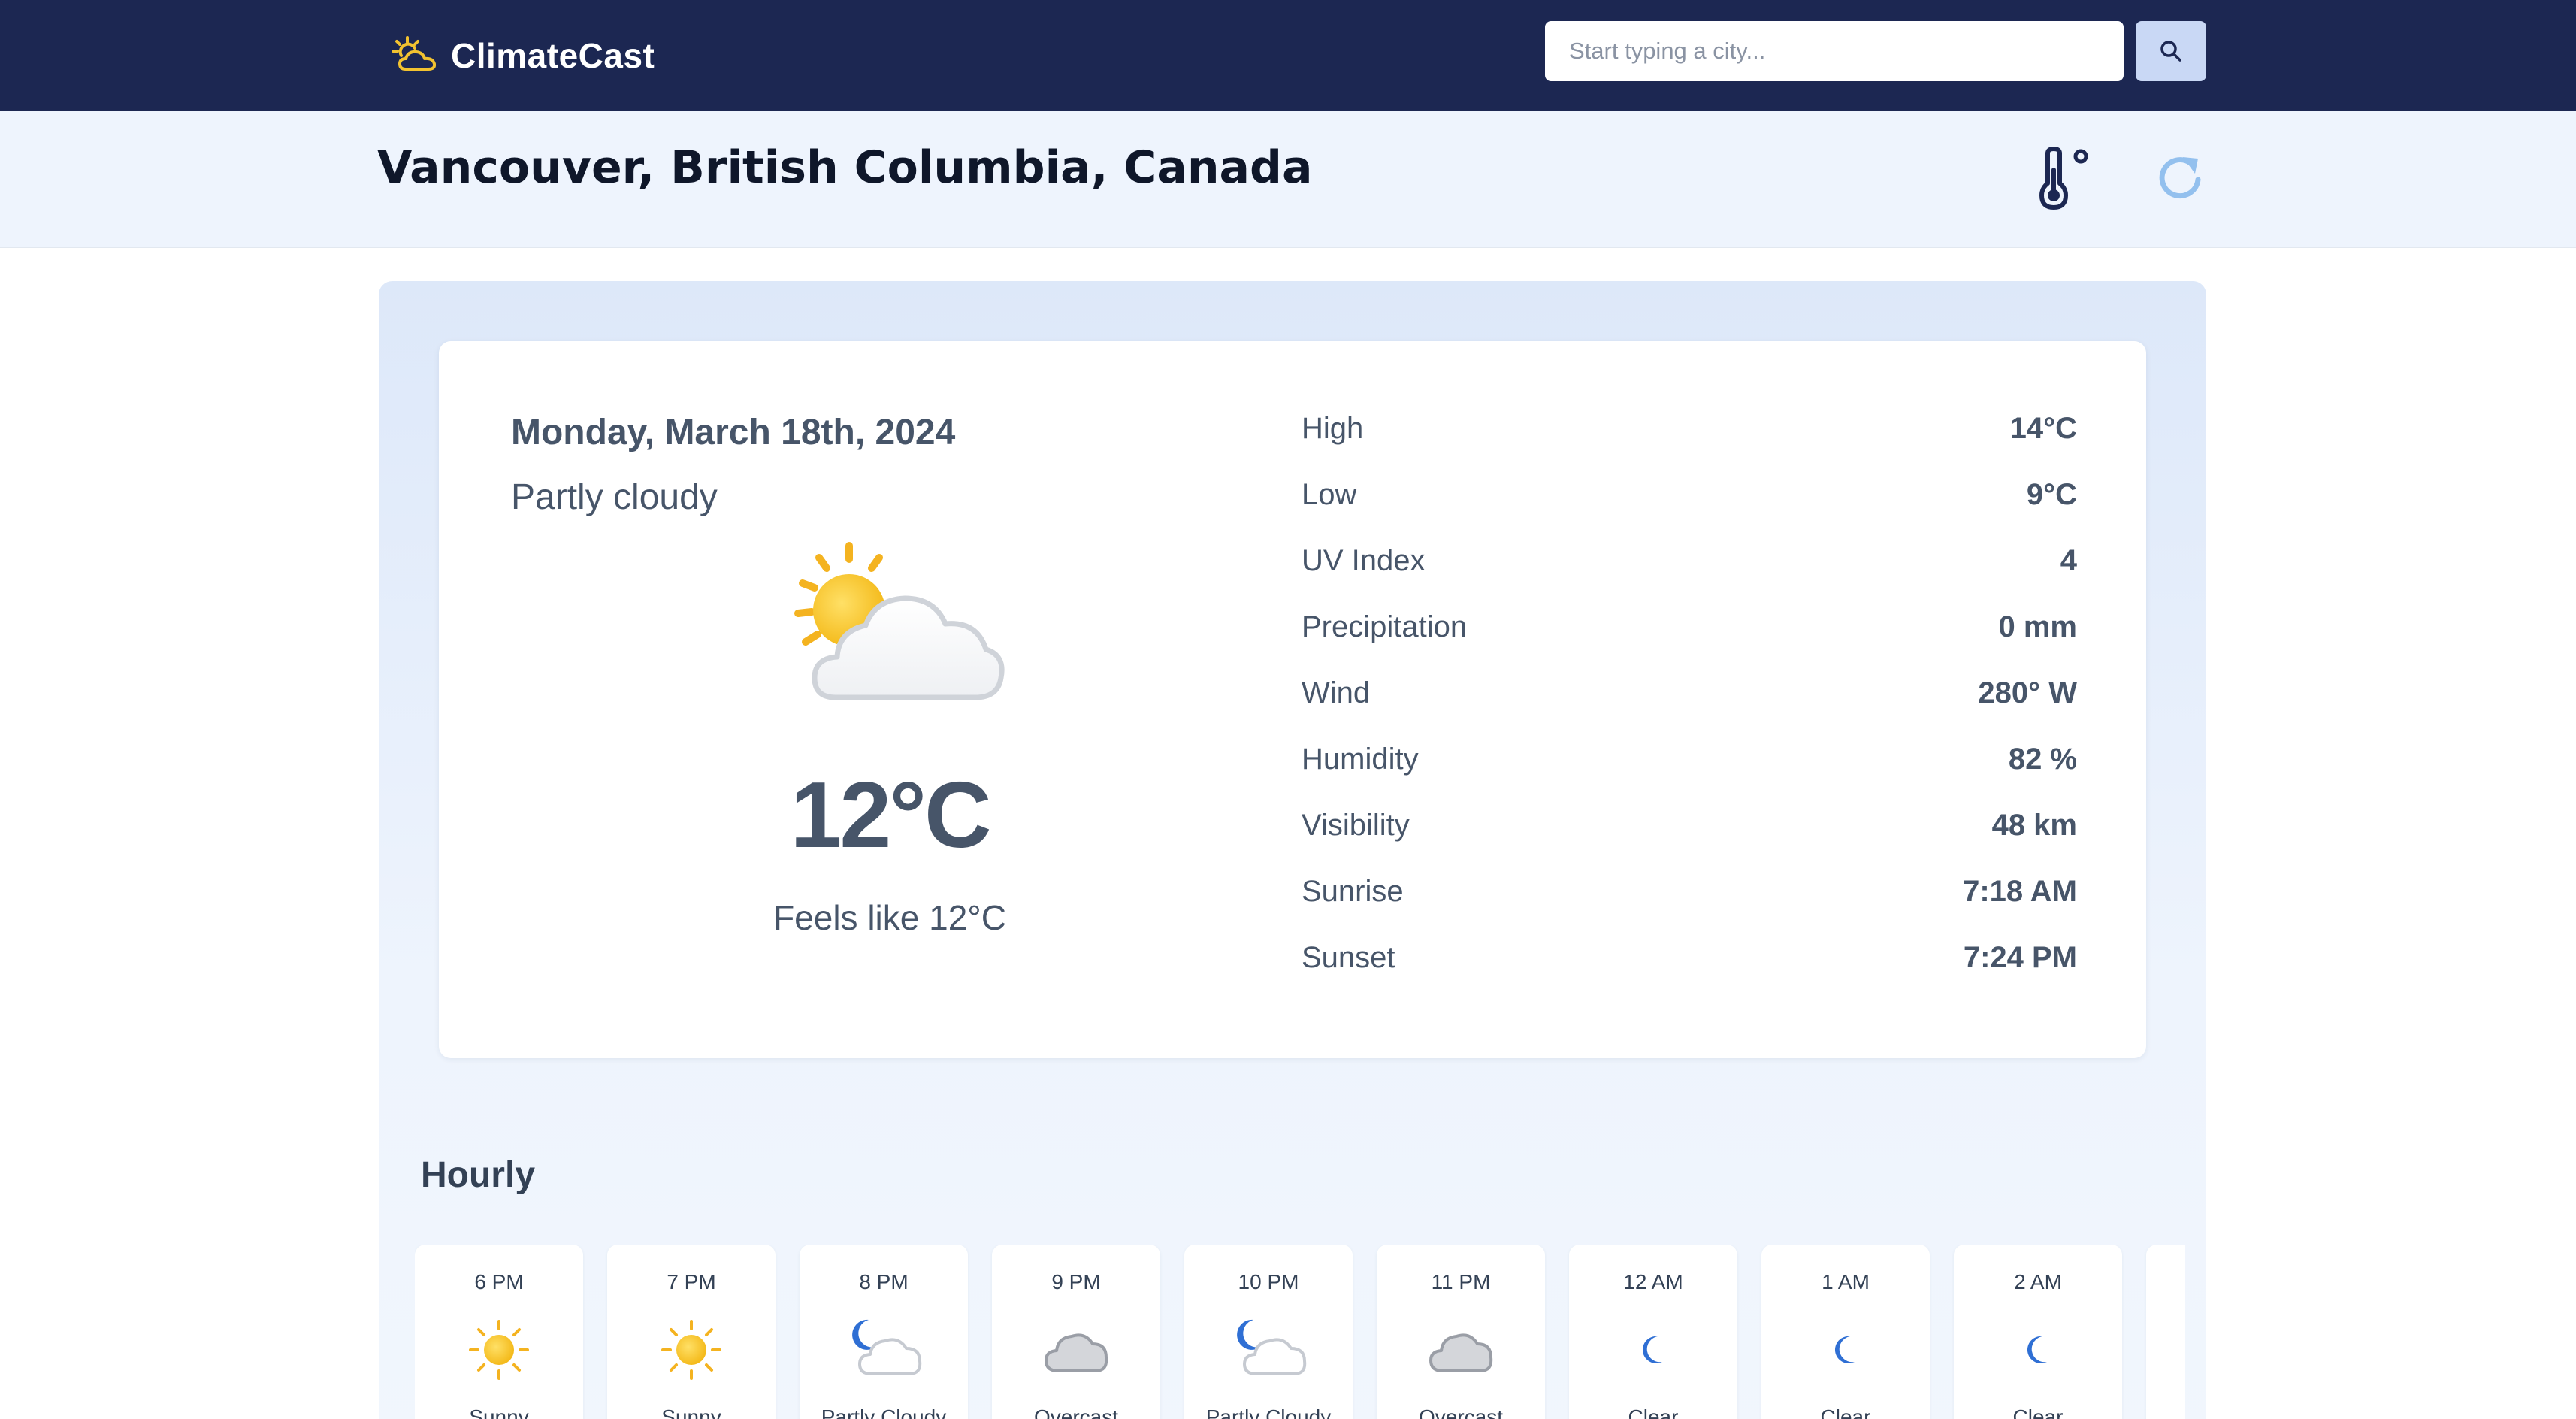 This screenshot has height=1419, width=2576. I want to click on hourly-card: 6 PM Sunny, so click(499, 1332).